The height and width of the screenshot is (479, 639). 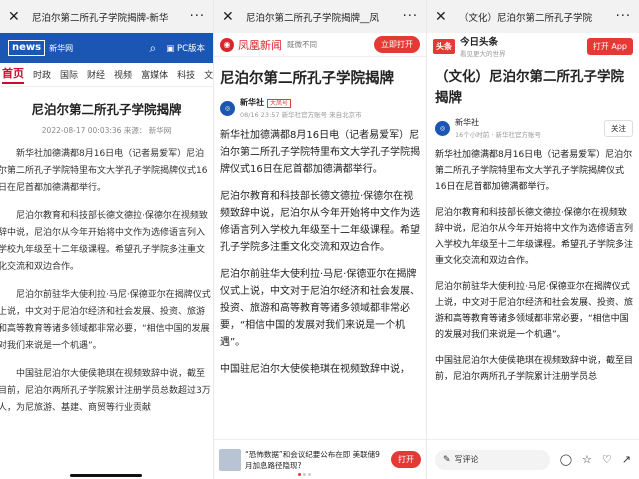 I want to click on wechat-title-bar: ✕ 尼泊尔第二所孔子学院揭牌__凤 ···, so click(x=320, y=16).